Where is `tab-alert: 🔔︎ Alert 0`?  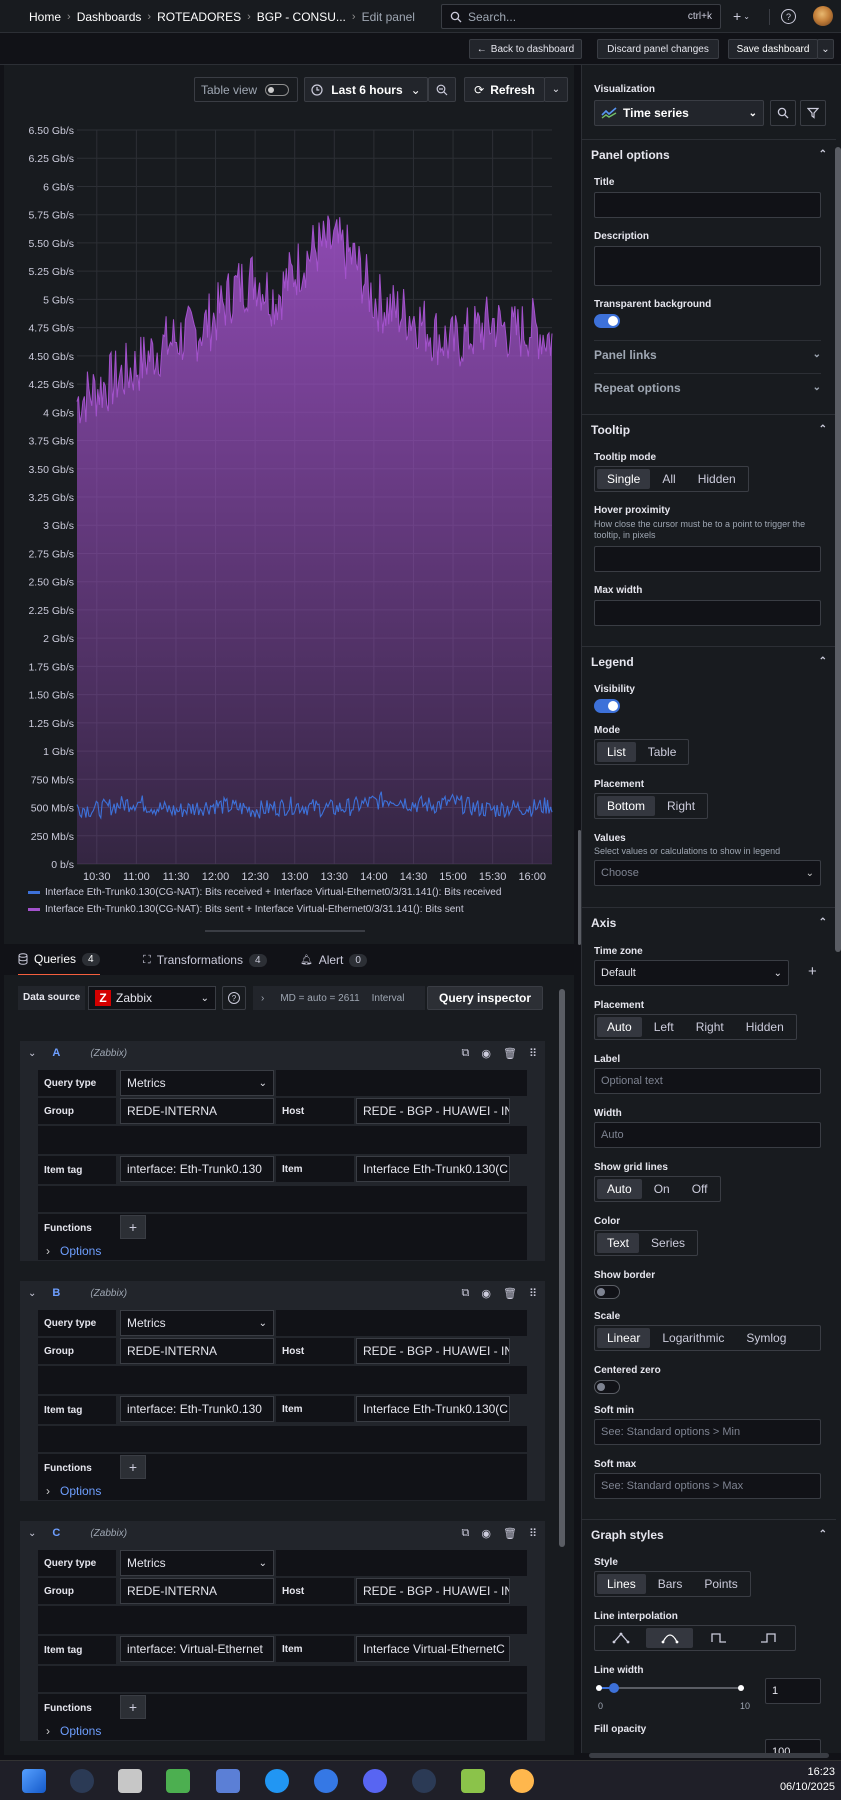 tab-alert: 🔔︎ Alert 0 is located at coordinates (333, 960).